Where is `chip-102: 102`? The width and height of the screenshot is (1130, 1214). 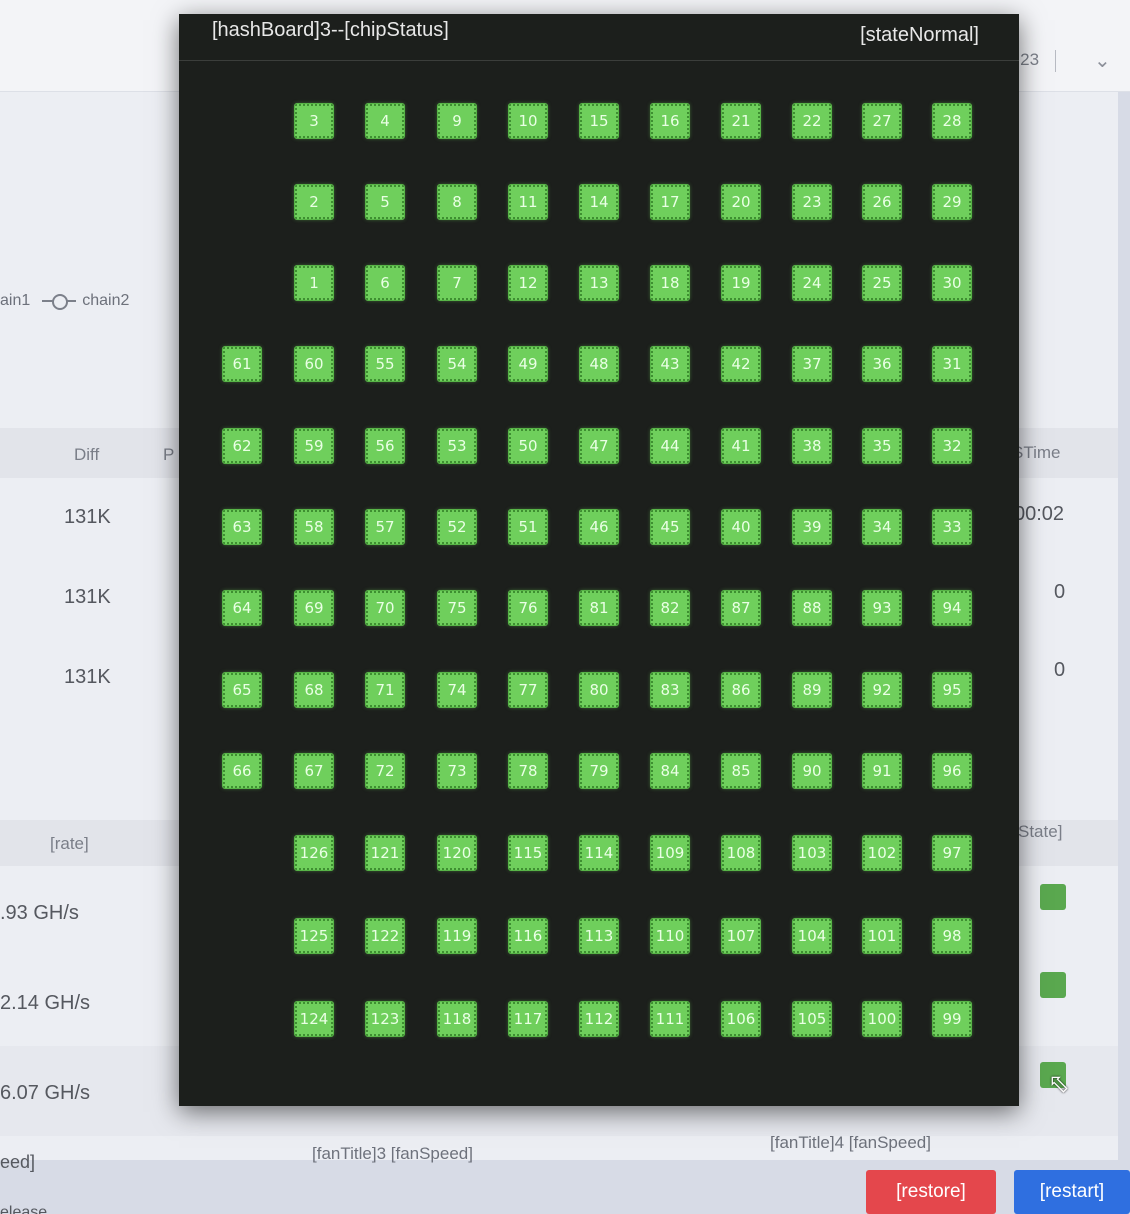
chip-102: 102 is located at coordinates (882, 853).